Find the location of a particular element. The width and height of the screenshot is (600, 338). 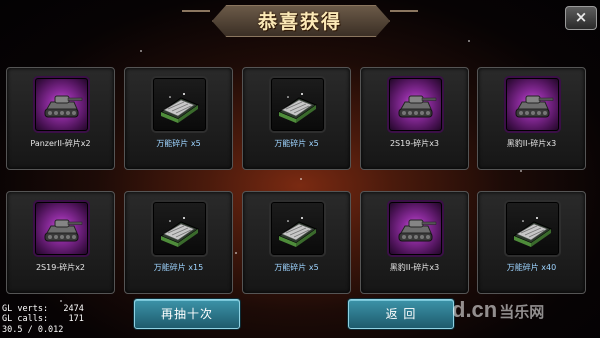

reward-label: 万能碎片 x15 is located at coordinates (178, 267).